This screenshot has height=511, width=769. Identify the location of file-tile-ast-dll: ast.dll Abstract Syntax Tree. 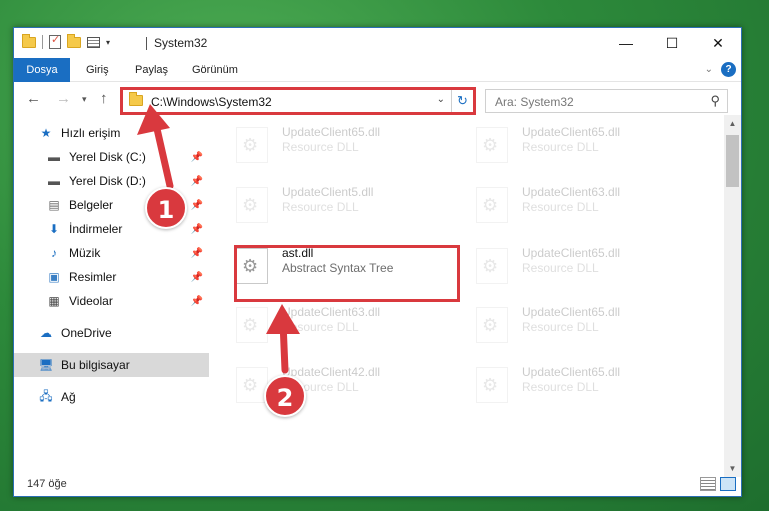
(329, 266).